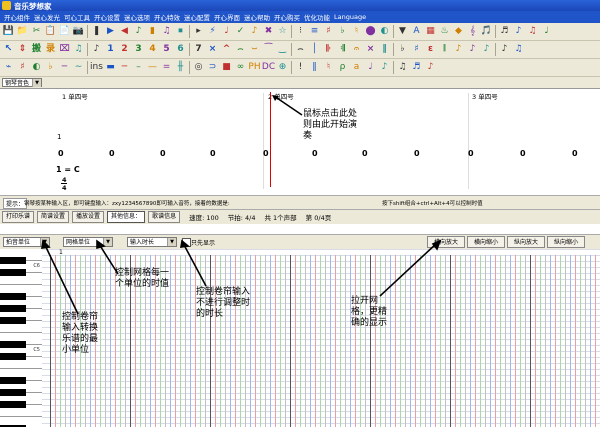  I want to click on toolbar-icon: ∼, so click(78, 68).